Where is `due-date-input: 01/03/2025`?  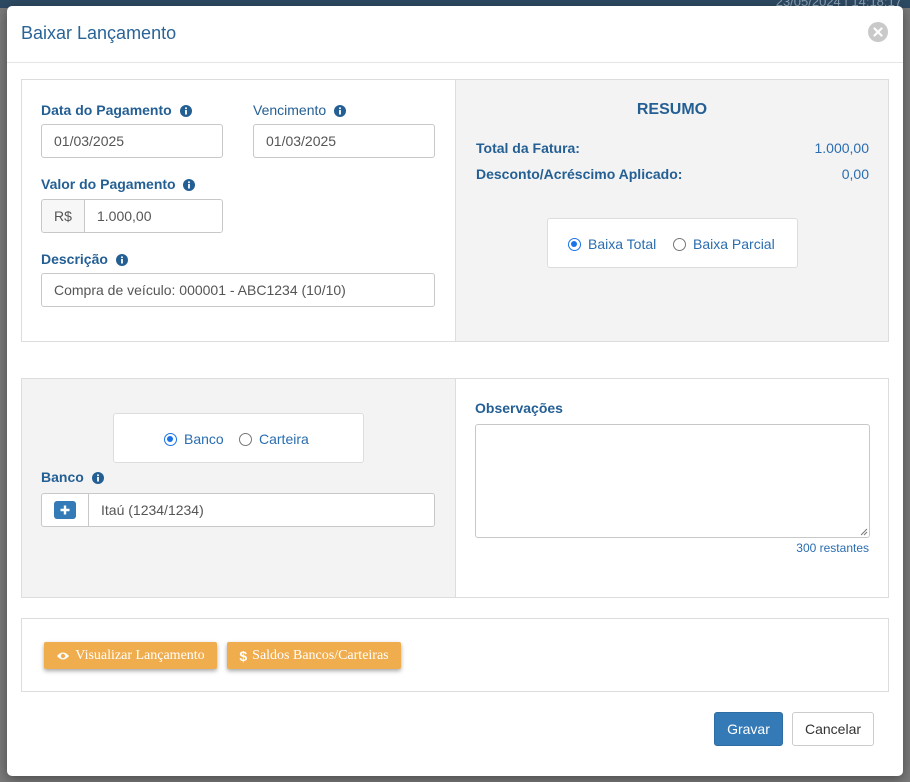 due-date-input: 01/03/2025 is located at coordinates (344, 141).